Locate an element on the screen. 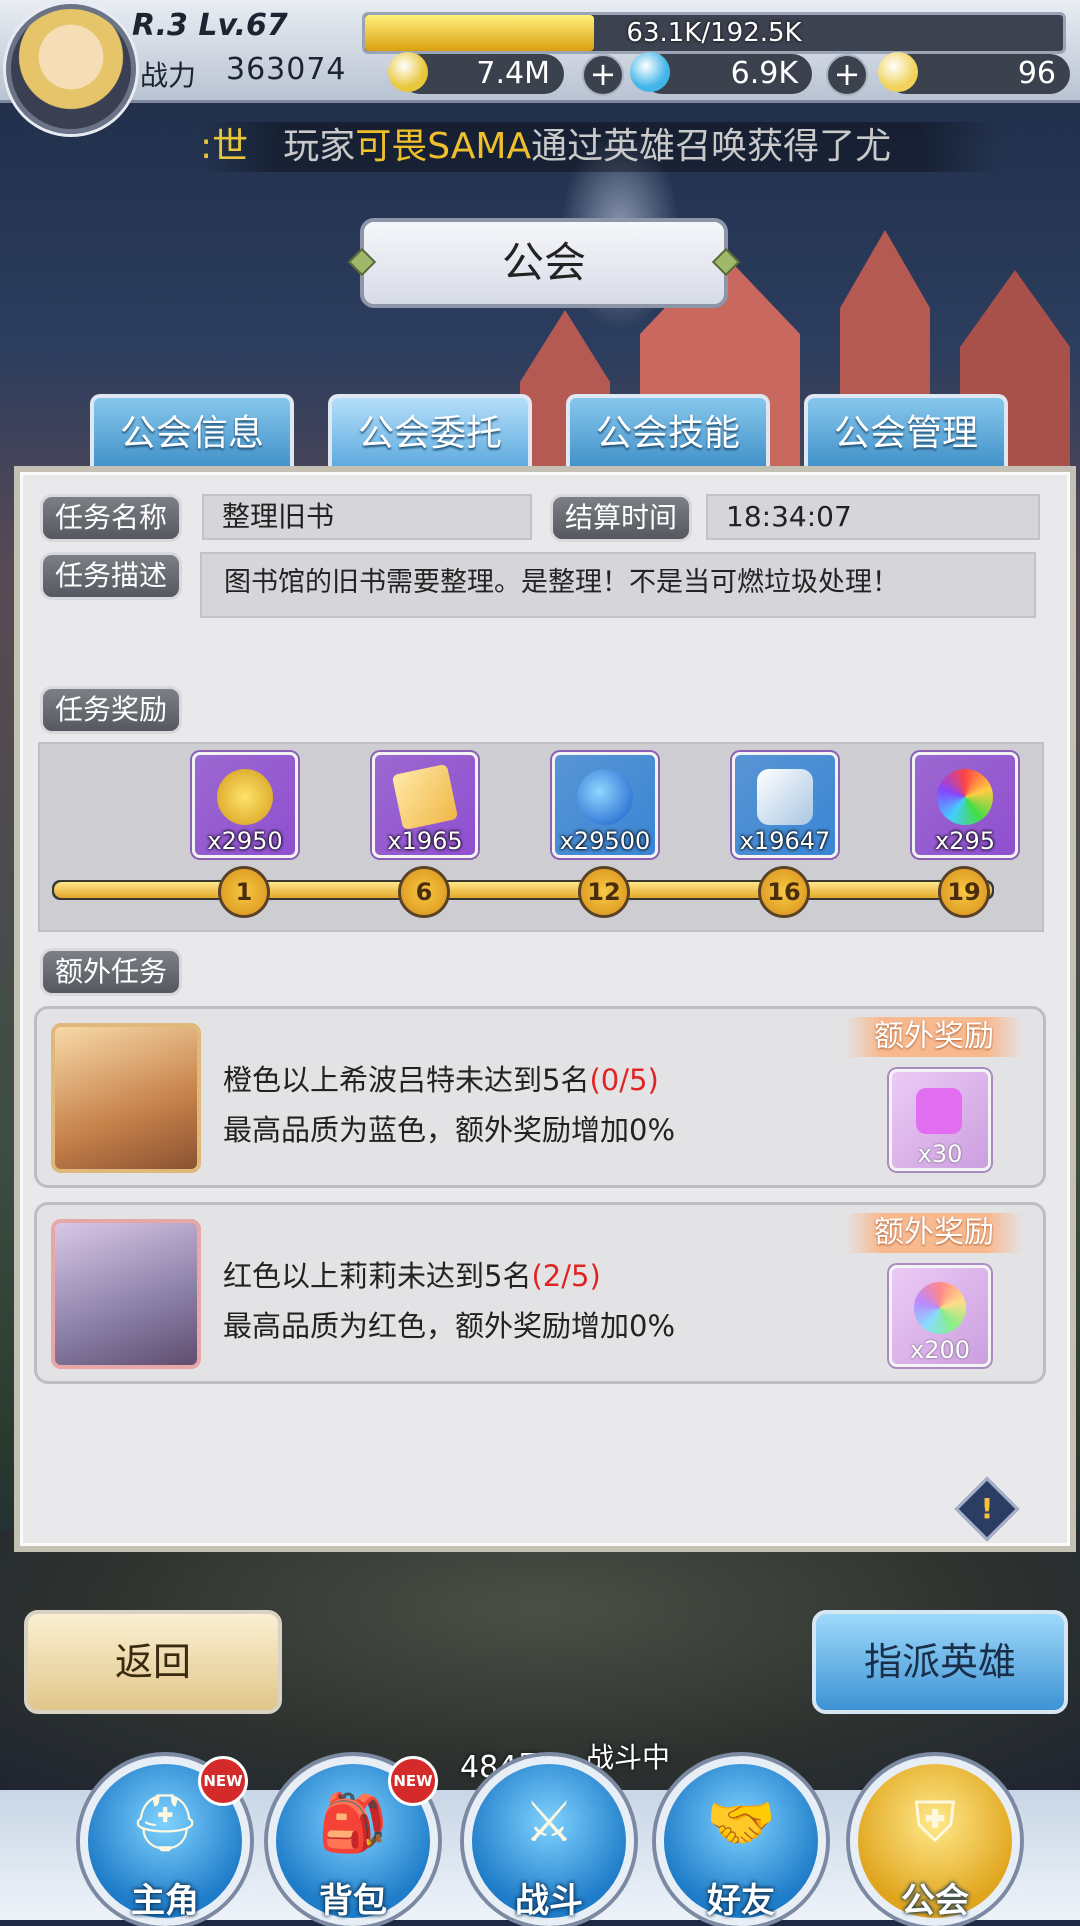 Image resolution: width=1080 pixels, height=1926 pixels. add-gold-button: + is located at coordinates (603, 75).